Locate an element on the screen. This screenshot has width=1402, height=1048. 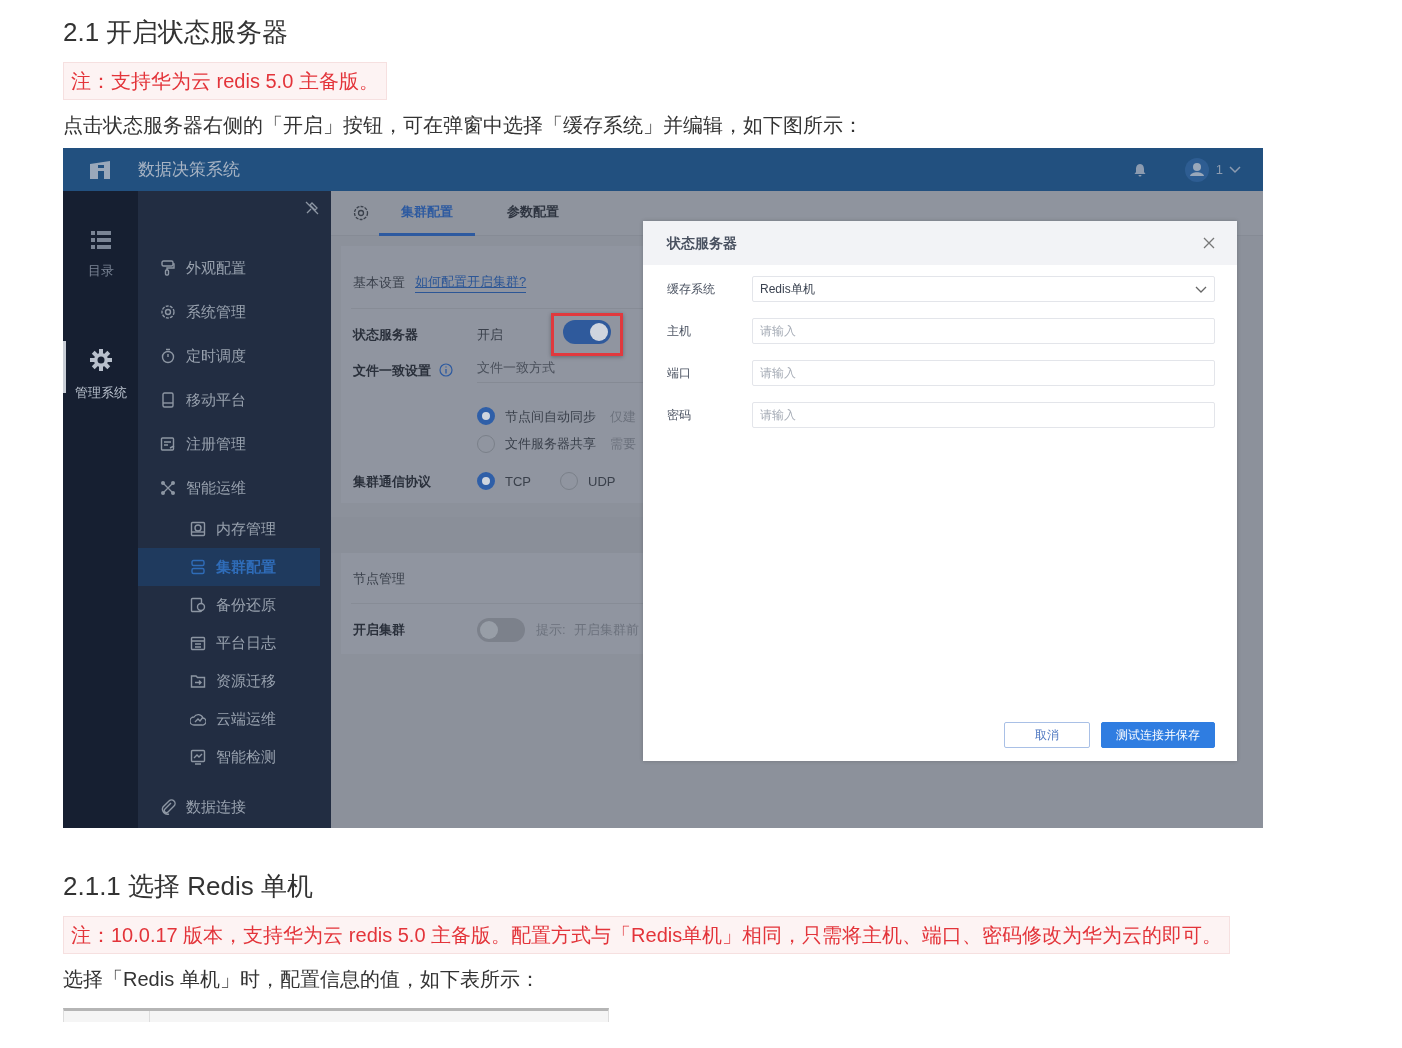
sidebar-subitem: 平台日志 is located at coordinates (229, 643).